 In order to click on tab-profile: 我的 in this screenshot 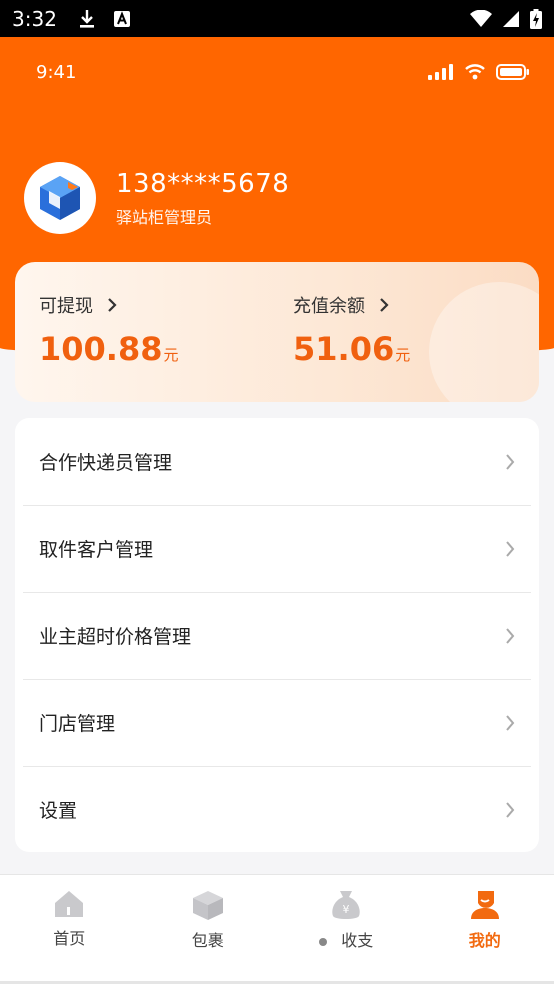, I will do `click(485, 928)`.